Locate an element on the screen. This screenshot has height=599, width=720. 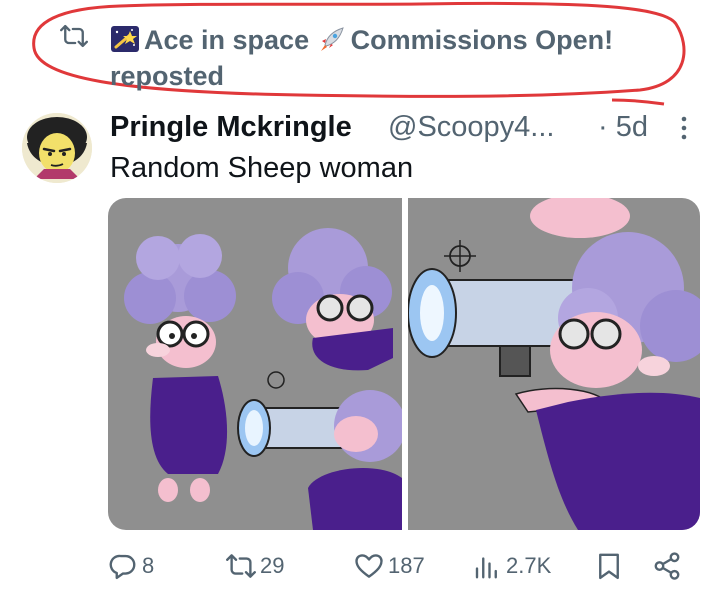
space-emoji-icon is located at coordinates (125, 39).